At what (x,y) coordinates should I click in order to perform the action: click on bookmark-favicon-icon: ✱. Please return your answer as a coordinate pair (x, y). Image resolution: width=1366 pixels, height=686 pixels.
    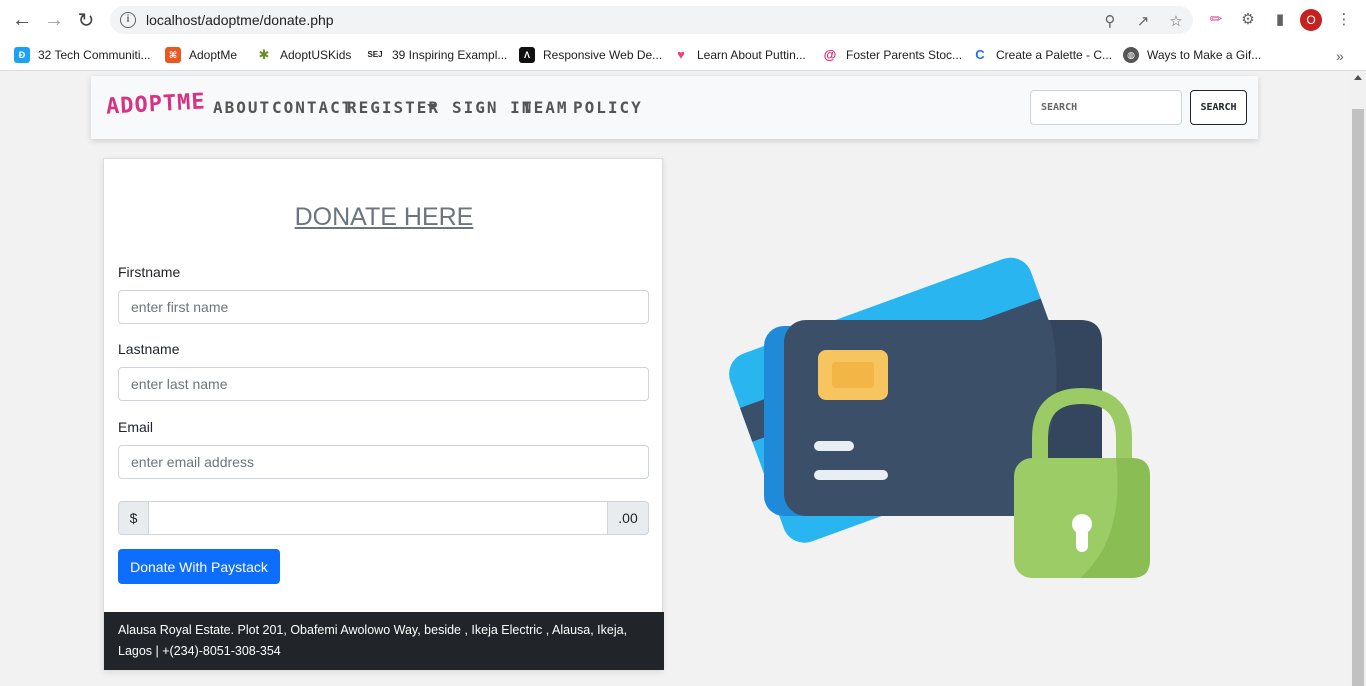
    Looking at the image, I should click on (264, 55).